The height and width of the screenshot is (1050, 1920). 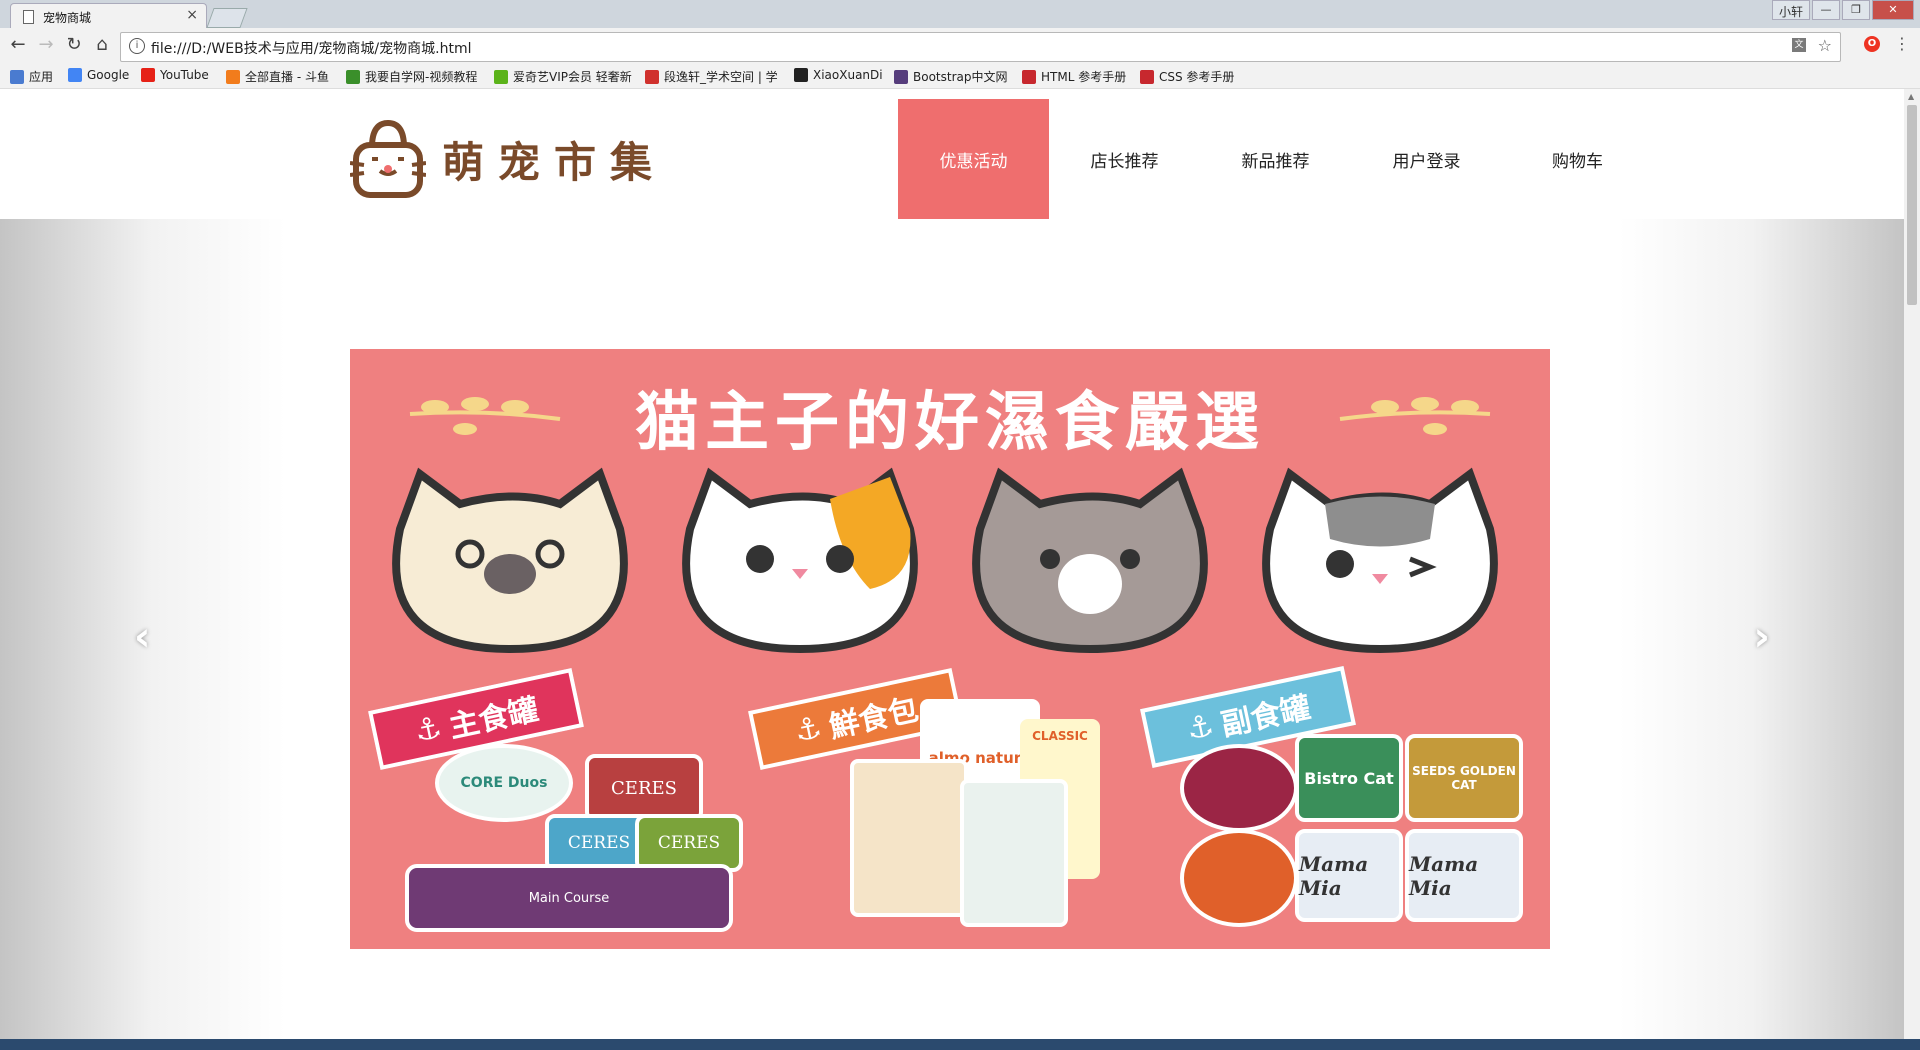 I want to click on minimize-button: —, so click(x=1826, y=10).